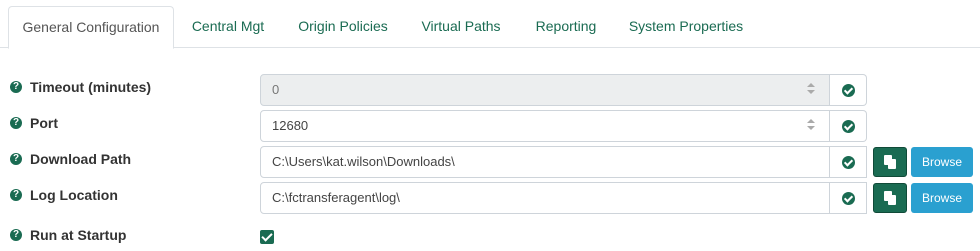 Image resolution: width=980 pixels, height=251 pixels. What do you see at coordinates (545, 162) in the screenshot?
I see `download-path-input: C:\Users\kat.wilson\Downloads\` at bounding box center [545, 162].